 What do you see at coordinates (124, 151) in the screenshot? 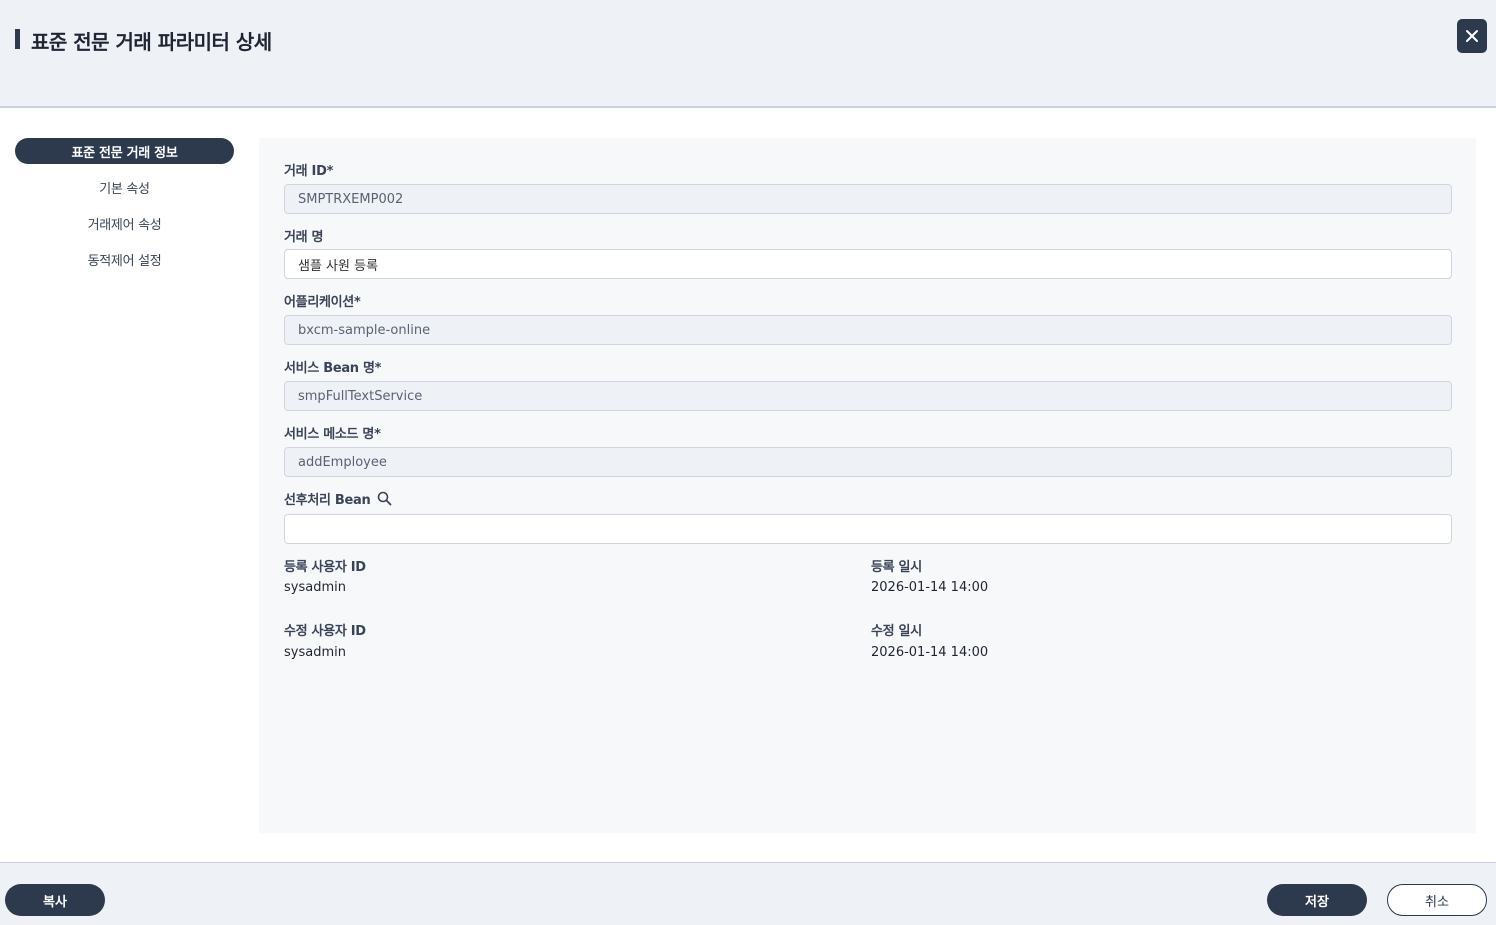
I see `nav-item-trx-info: 표준 전문 거래 정보` at bounding box center [124, 151].